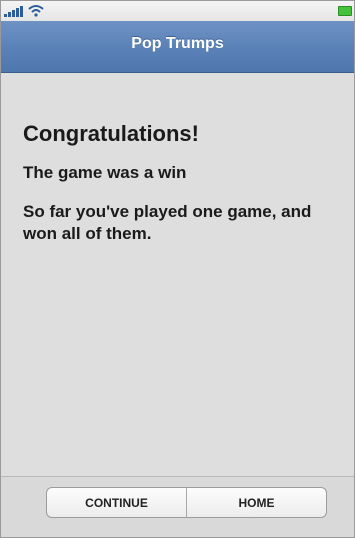 Image resolution: width=355 pixels, height=538 pixels. Describe the element at coordinates (105, 172) in the screenshot. I see `result-text: The game was a win` at that location.